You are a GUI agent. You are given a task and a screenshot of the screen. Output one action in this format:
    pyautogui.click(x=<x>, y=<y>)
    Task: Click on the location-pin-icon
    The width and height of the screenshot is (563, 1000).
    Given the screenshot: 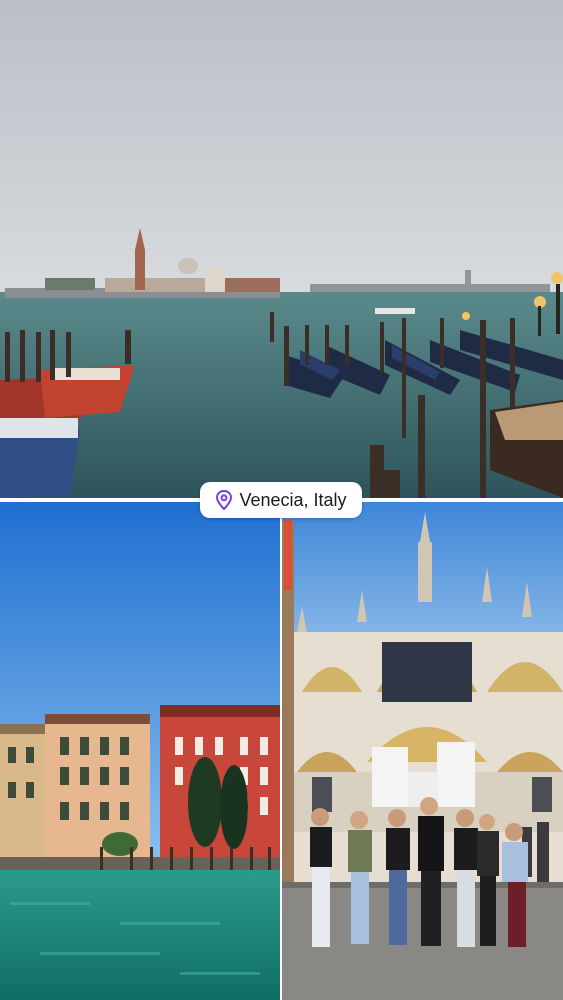 What is the action you would take?
    pyautogui.click(x=224, y=500)
    